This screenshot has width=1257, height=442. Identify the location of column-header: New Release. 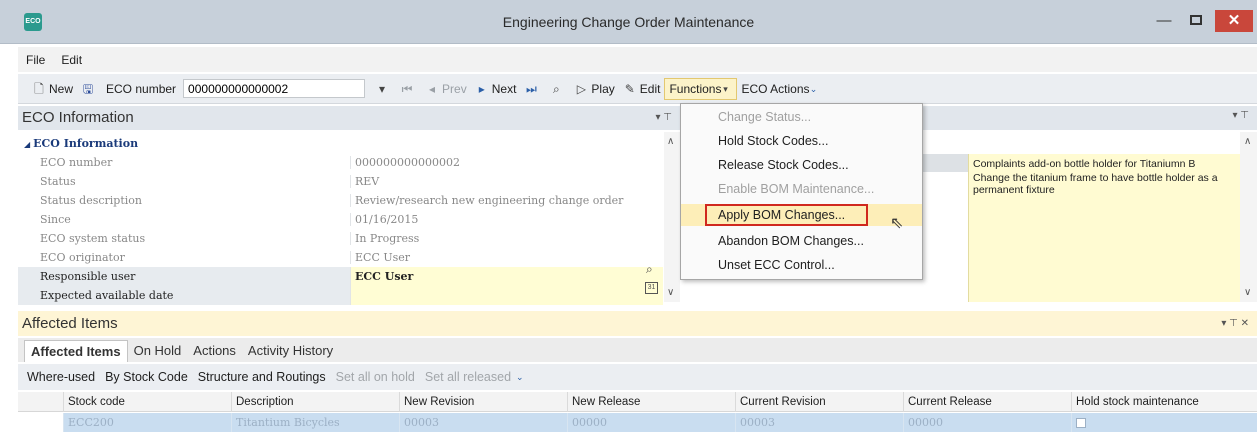
(651, 402).